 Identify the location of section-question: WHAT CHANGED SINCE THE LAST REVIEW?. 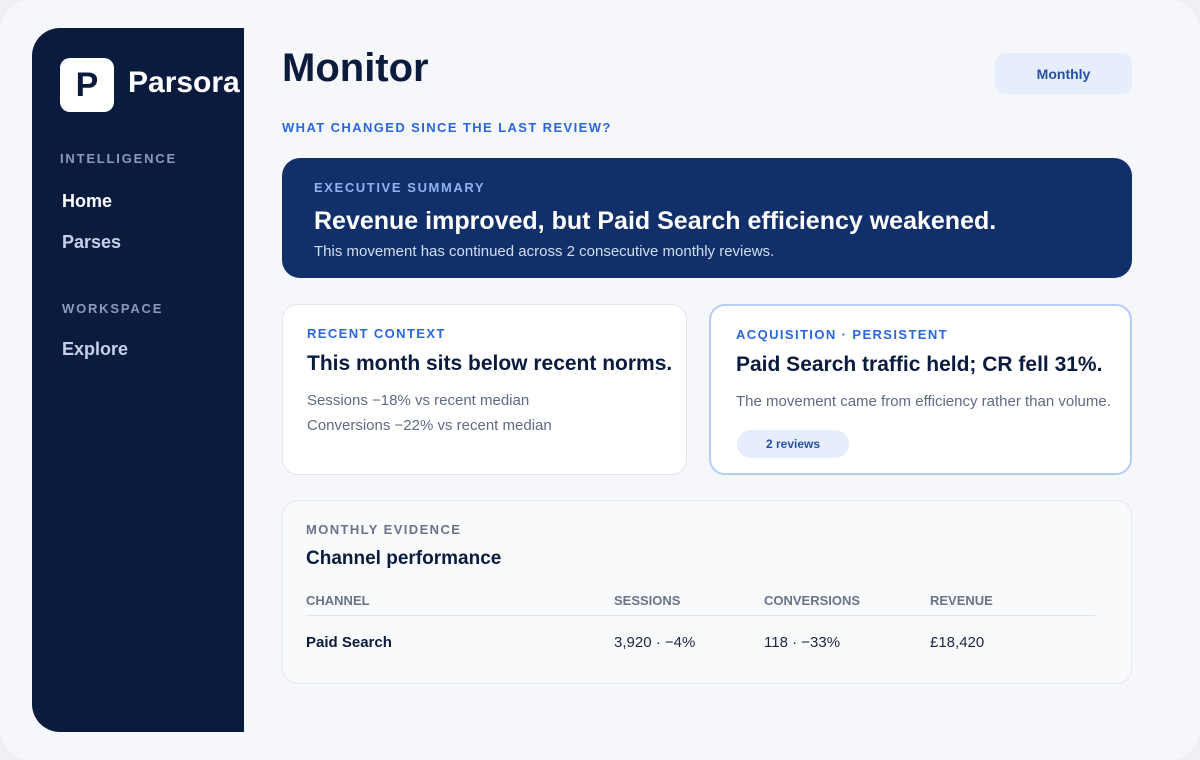
(447, 127).